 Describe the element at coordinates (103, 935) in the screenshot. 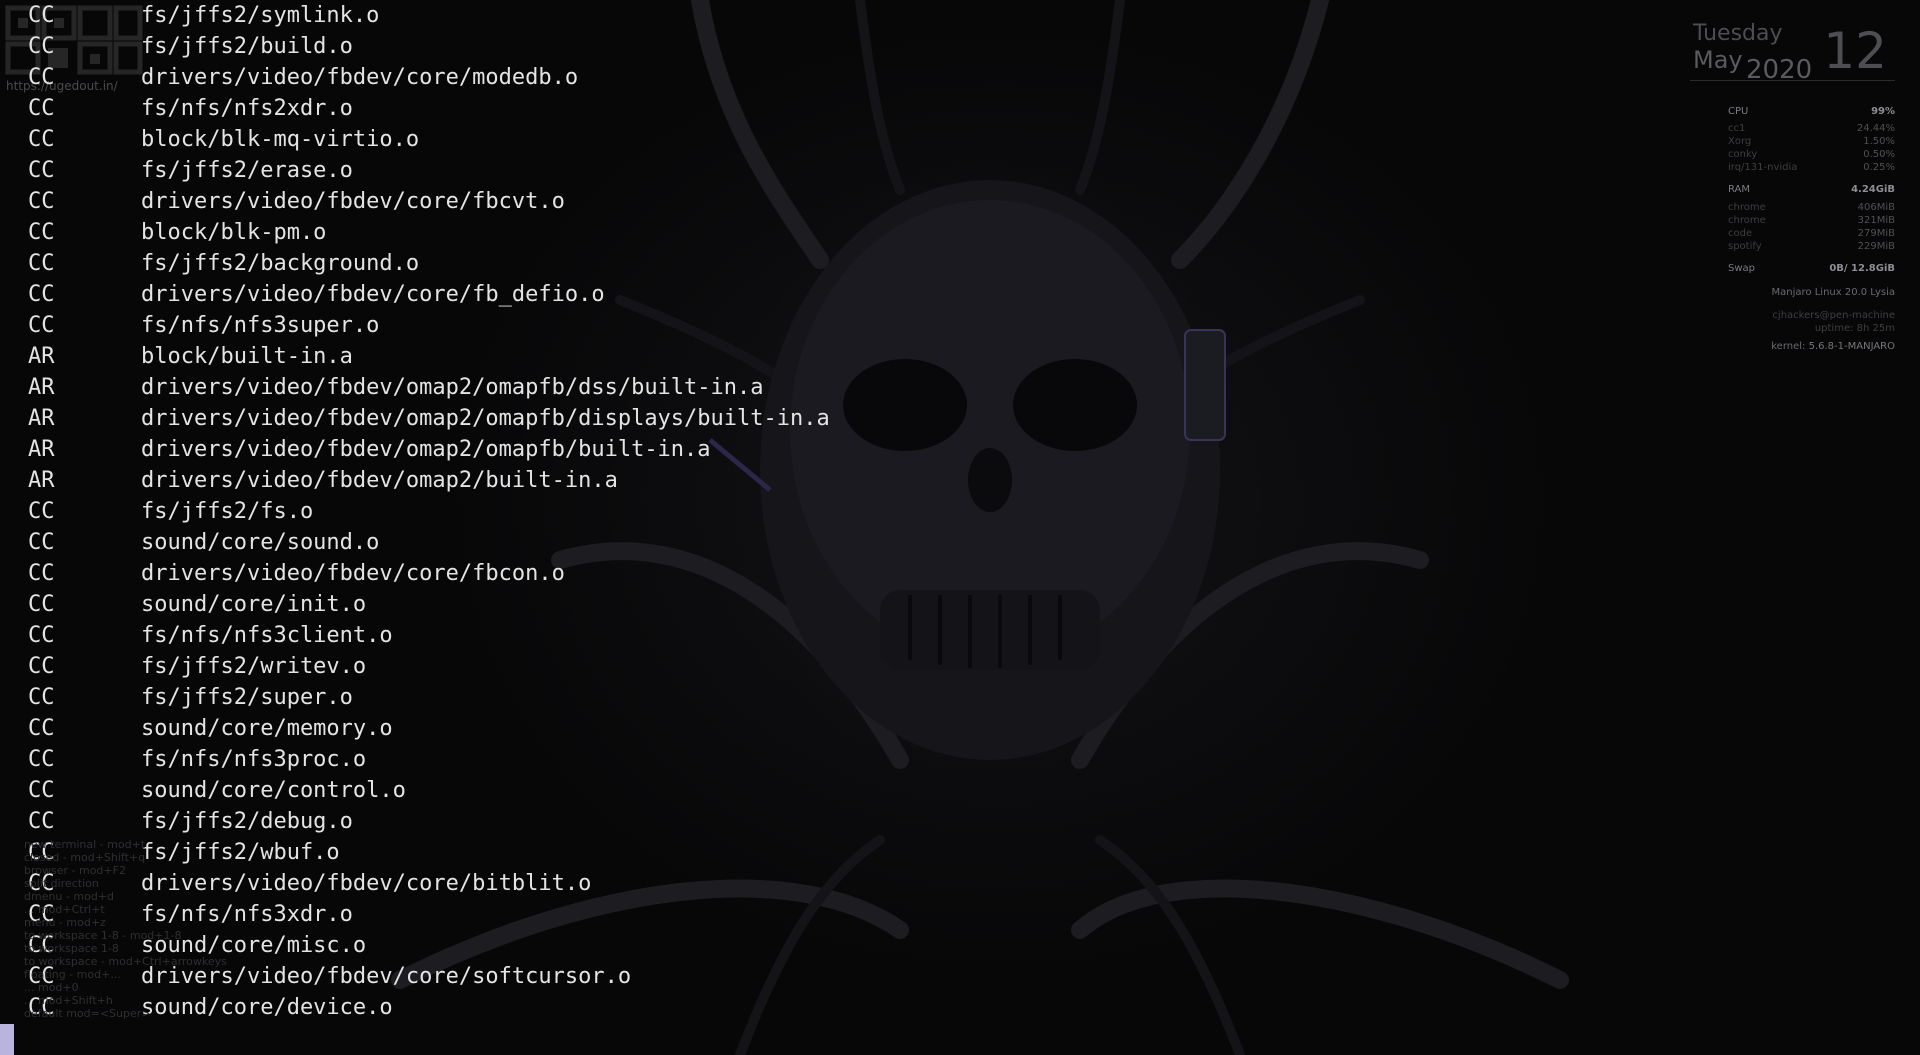

I see `hint-line: to workspace 1-8 - mod+1-8` at that location.